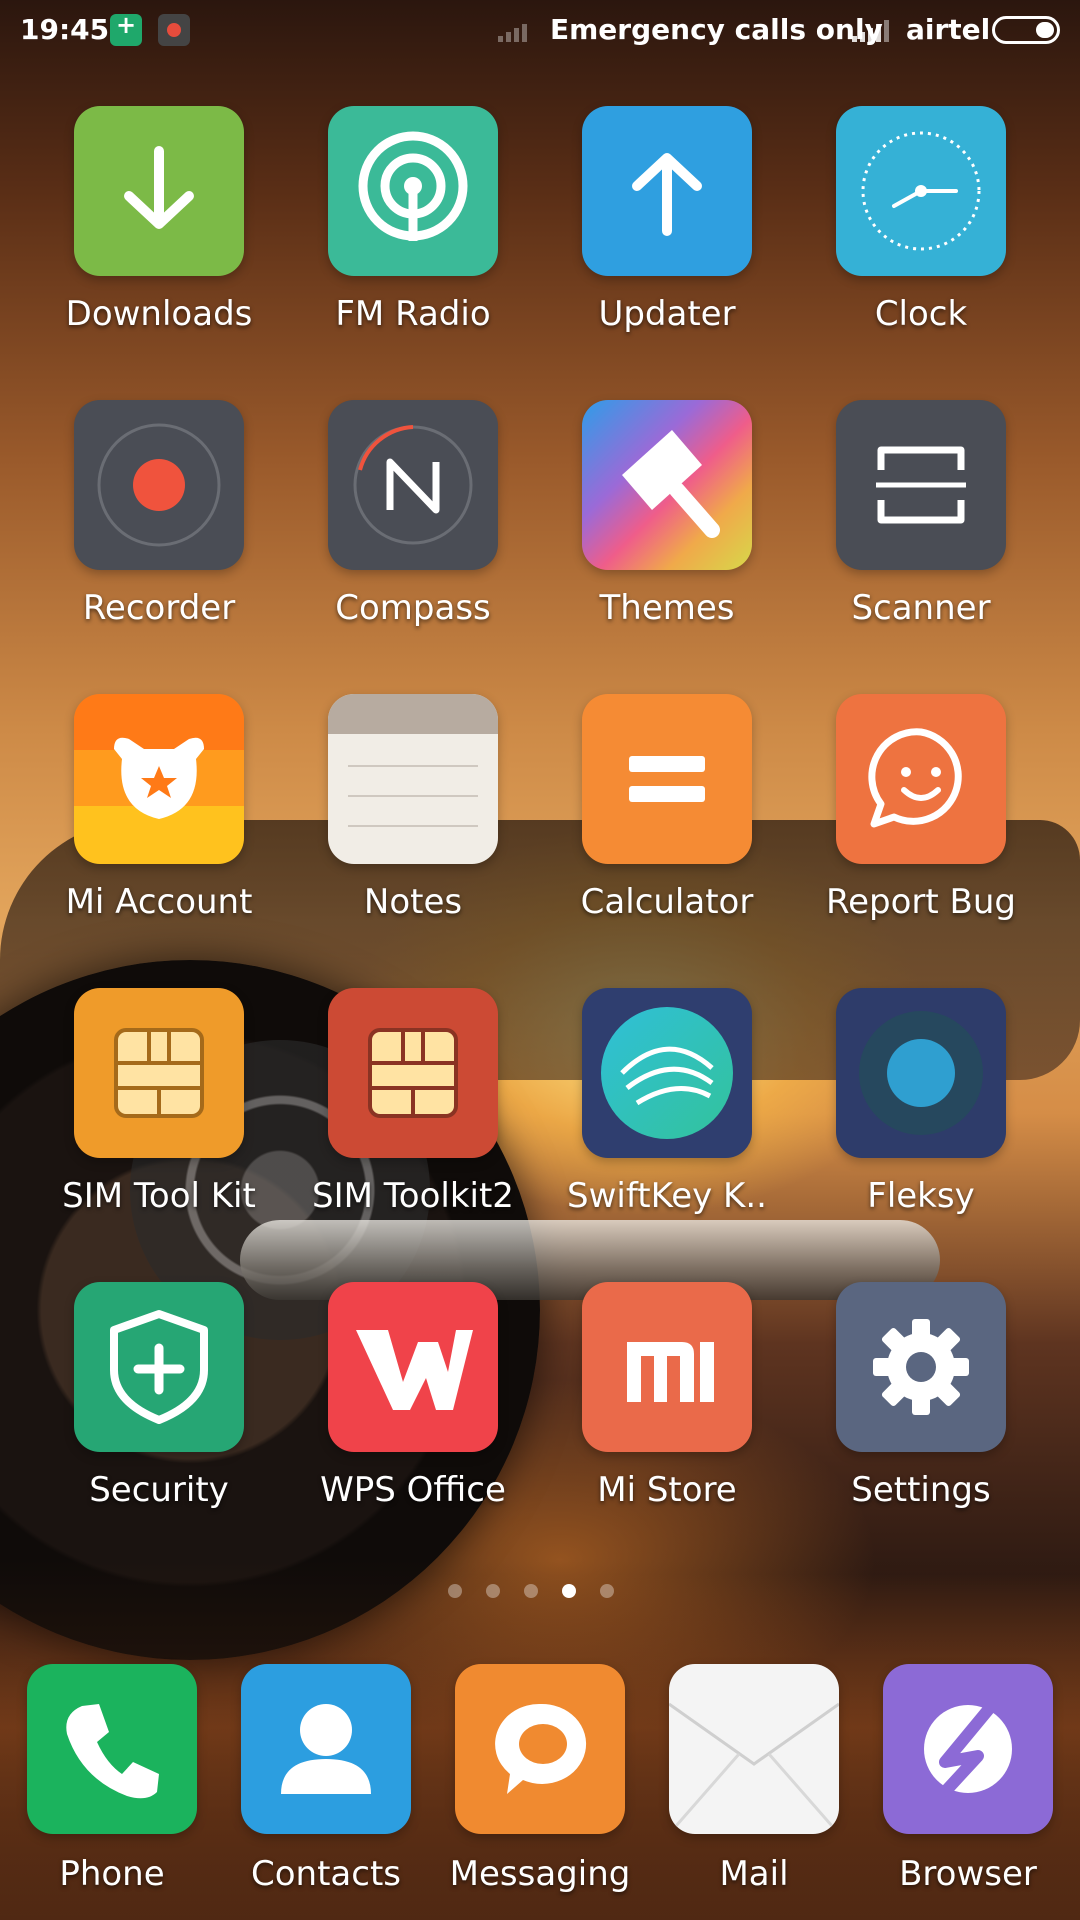 Image resolution: width=1080 pixels, height=1920 pixels. Describe the element at coordinates (540, 31) in the screenshot. I see `status-bar: 19:45 Emergency calls only airtel` at that location.